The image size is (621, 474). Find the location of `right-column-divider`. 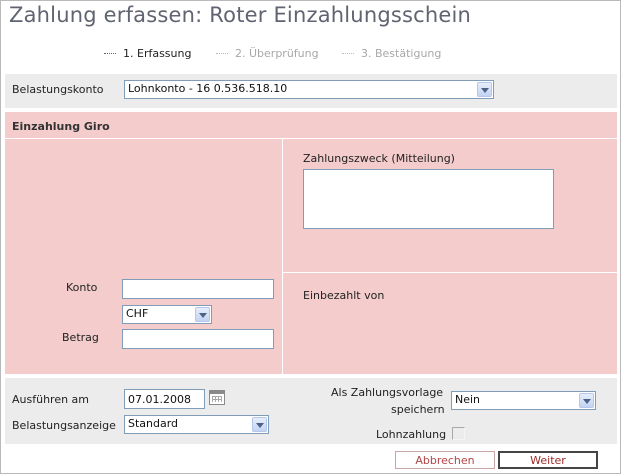

right-column-divider is located at coordinates (450, 272).